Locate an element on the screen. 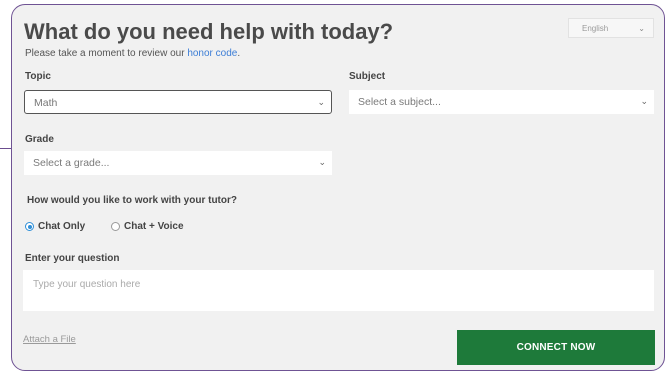 Image resolution: width=671 pixels, height=376 pixels. page-title: What do you need help with today? is located at coordinates (209, 31).